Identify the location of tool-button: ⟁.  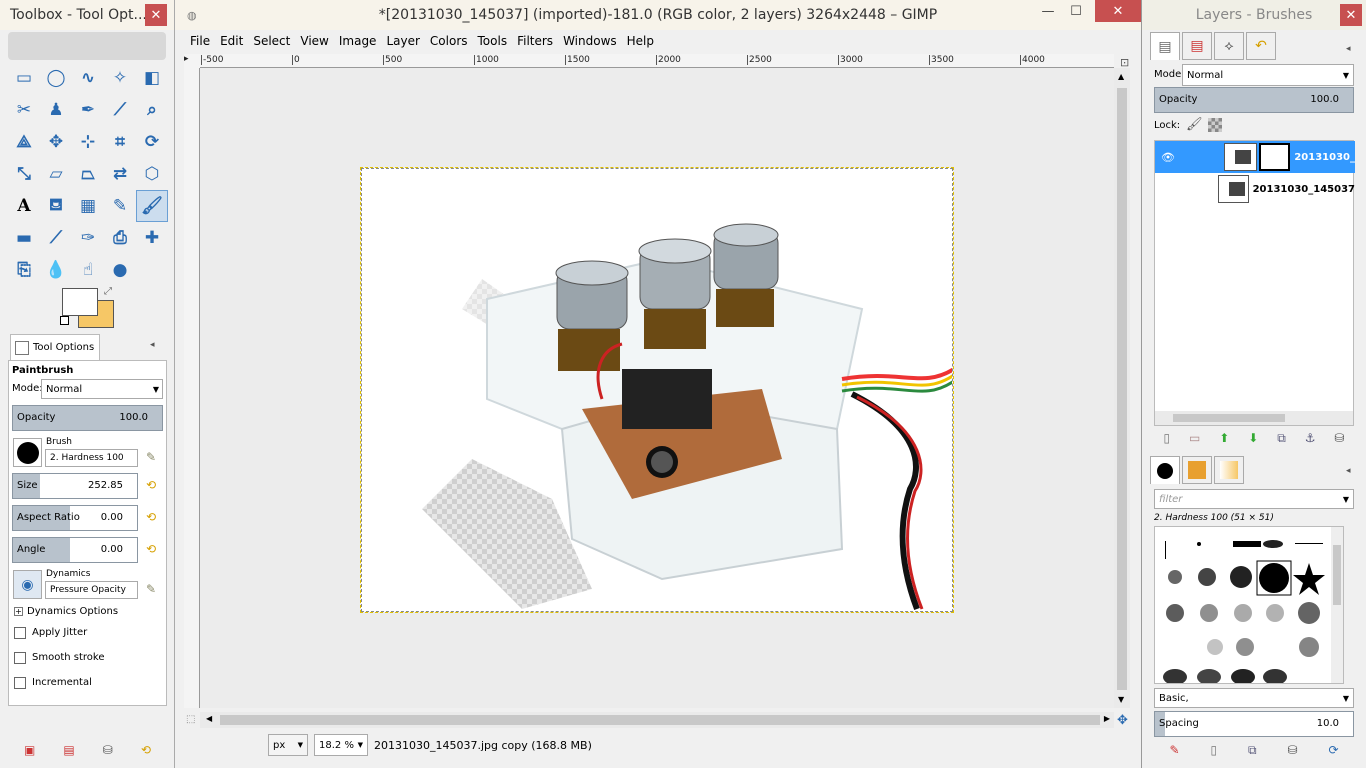
(24, 142).